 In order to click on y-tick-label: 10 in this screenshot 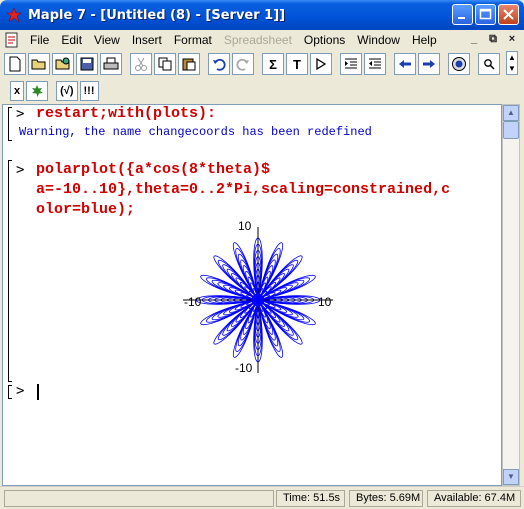, I will do `click(245, 226)`.